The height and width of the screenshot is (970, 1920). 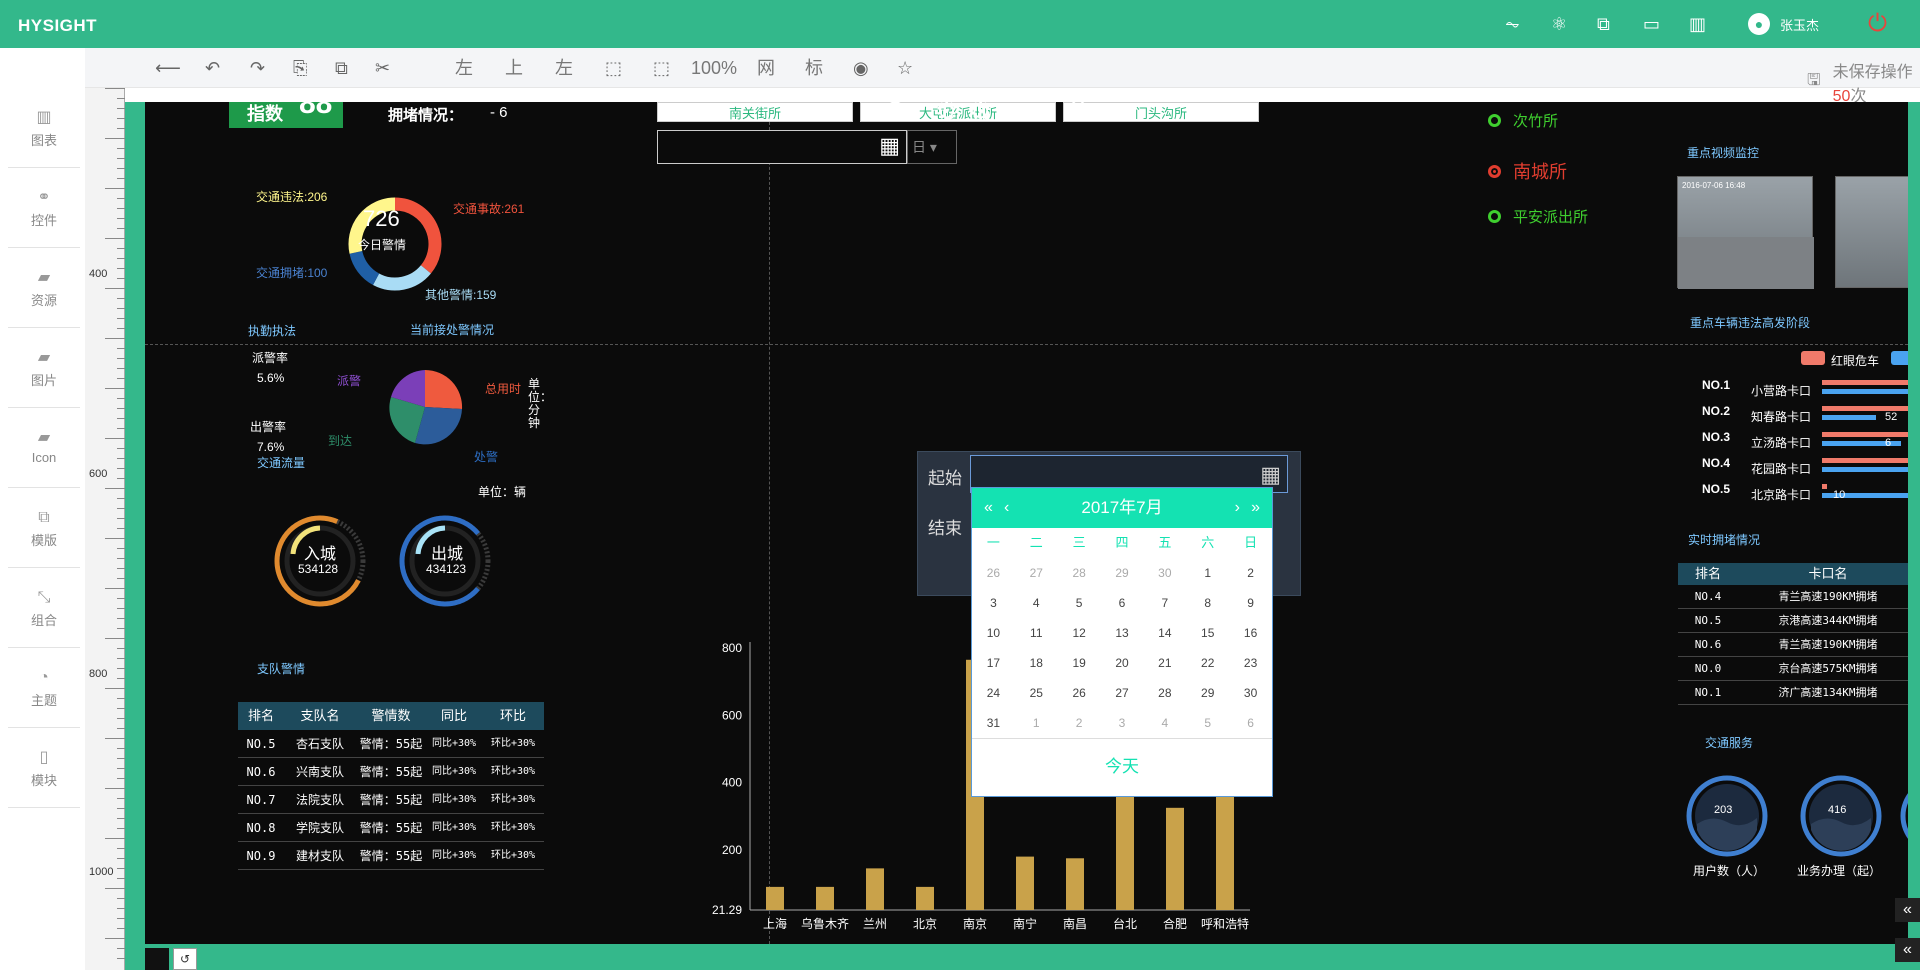 What do you see at coordinates (382, 68) in the screenshot?
I see `cut-icon: ✂` at bounding box center [382, 68].